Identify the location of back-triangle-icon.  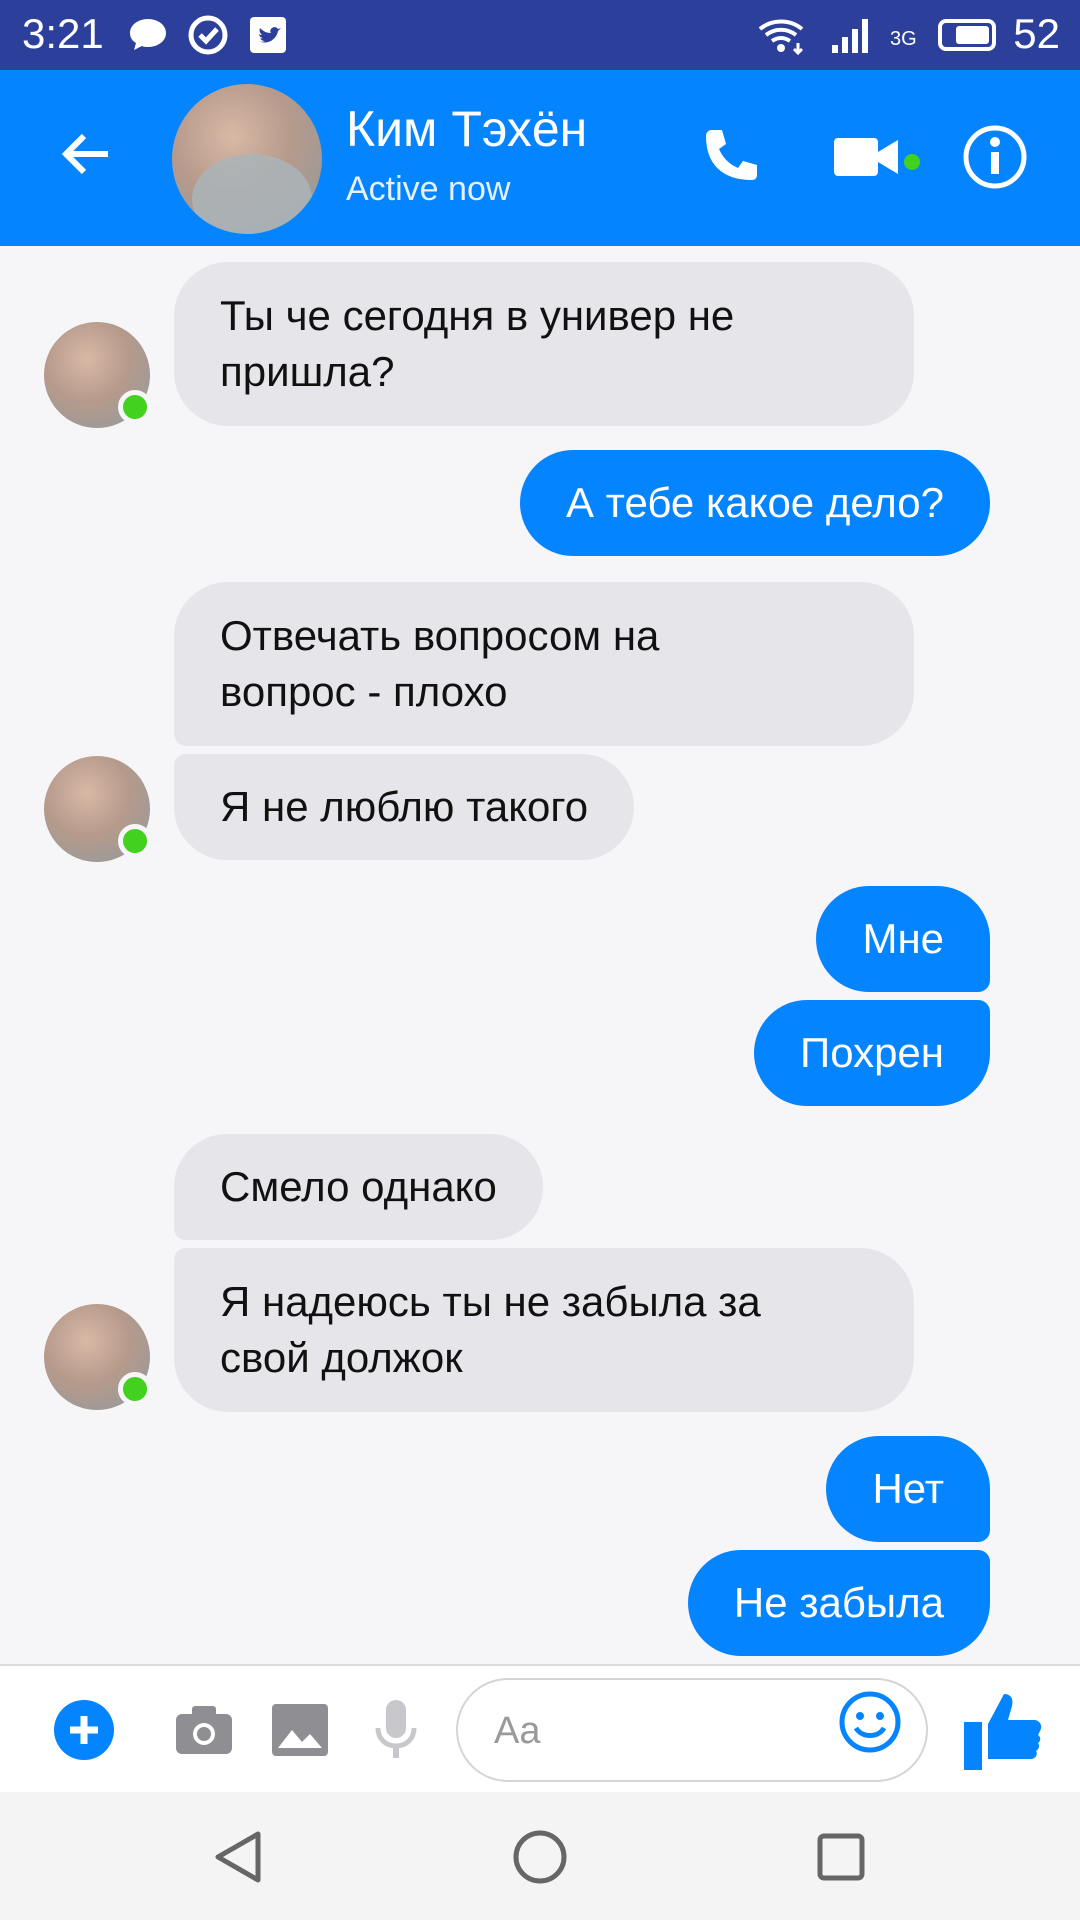
(239, 1857).